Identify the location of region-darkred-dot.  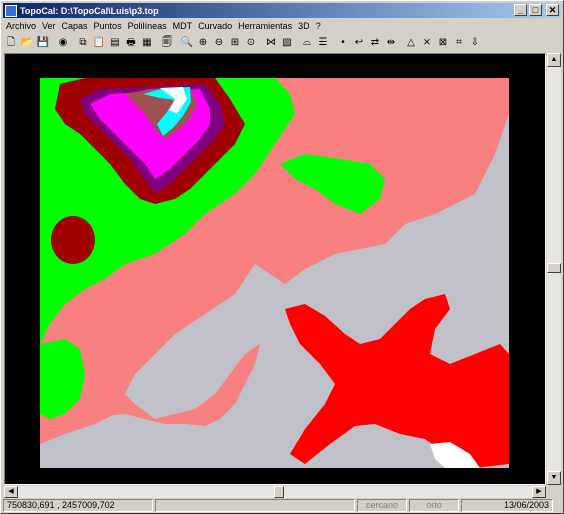
(73, 240).